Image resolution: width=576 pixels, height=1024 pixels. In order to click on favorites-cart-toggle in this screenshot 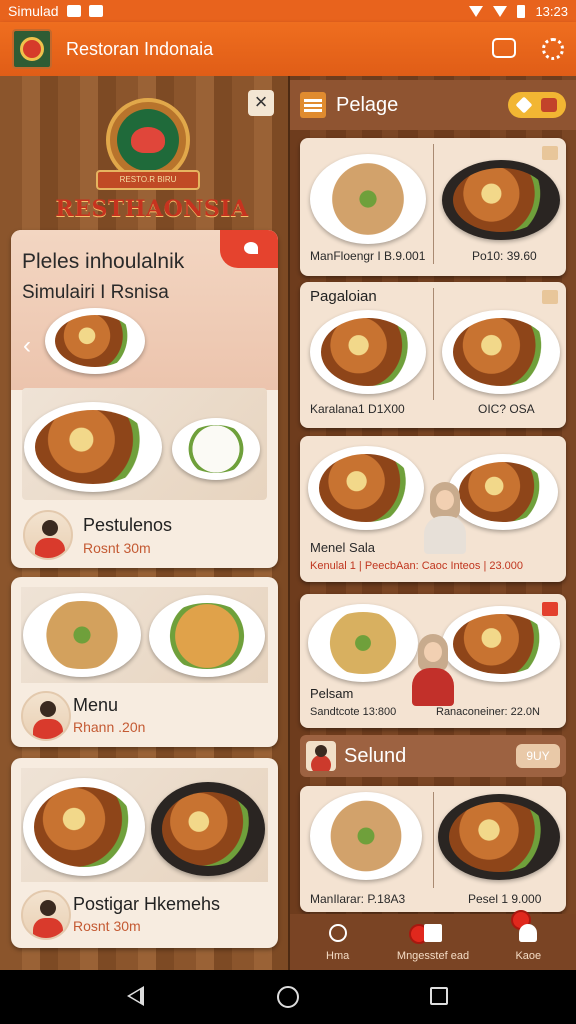, I will do `click(537, 105)`.